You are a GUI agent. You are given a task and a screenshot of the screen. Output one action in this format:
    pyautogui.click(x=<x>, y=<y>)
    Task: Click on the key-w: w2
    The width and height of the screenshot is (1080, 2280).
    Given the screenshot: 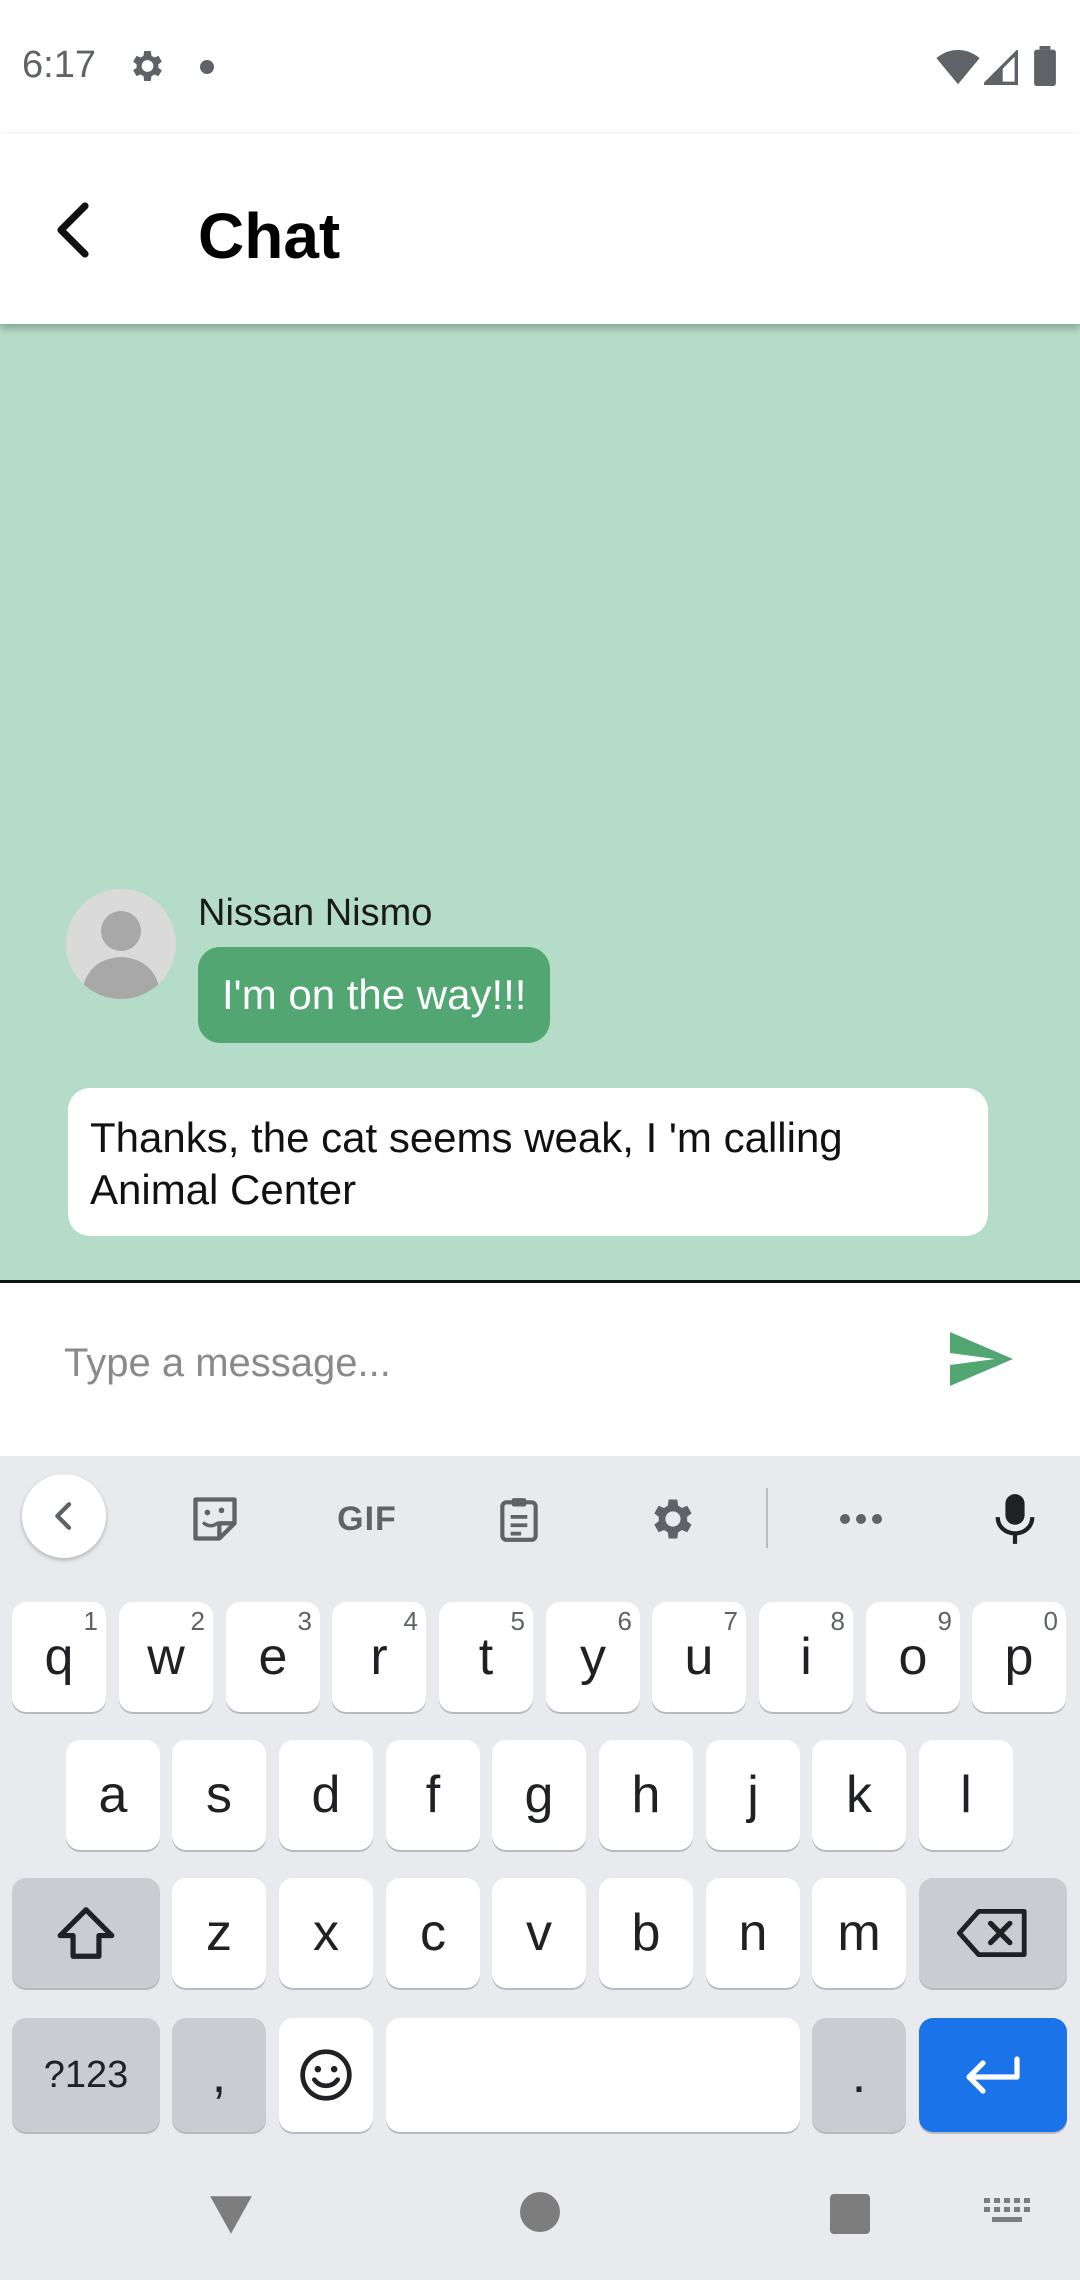 What is the action you would take?
    pyautogui.click(x=166, y=1657)
    